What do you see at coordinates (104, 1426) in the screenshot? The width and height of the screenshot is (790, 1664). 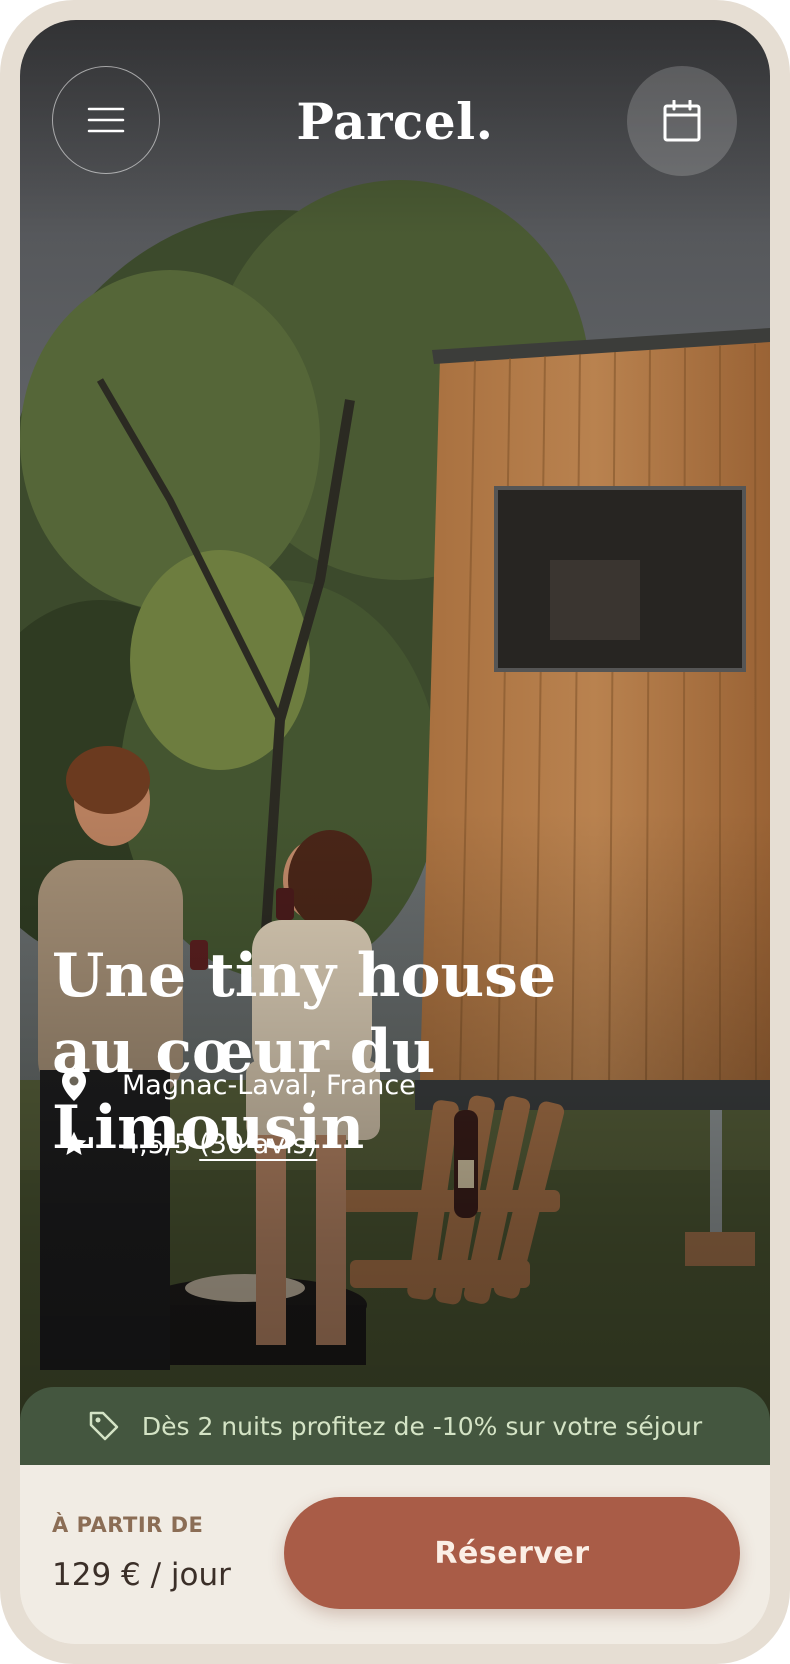 I see `tag-icon` at bounding box center [104, 1426].